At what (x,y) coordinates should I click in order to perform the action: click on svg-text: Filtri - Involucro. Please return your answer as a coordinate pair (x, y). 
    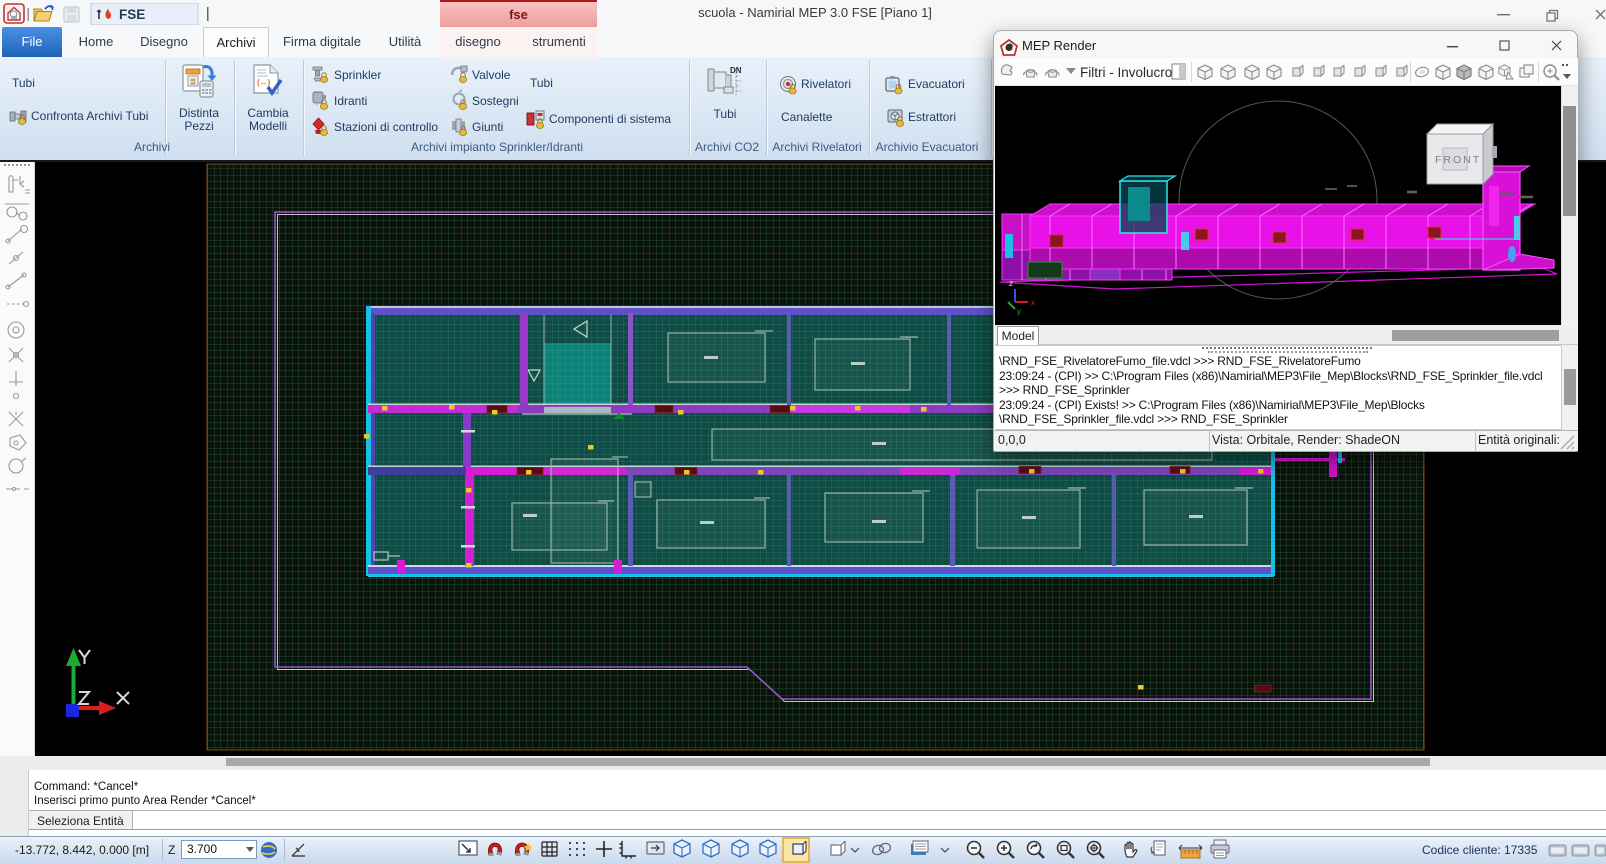
    Looking at the image, I should click on (1126, 72).